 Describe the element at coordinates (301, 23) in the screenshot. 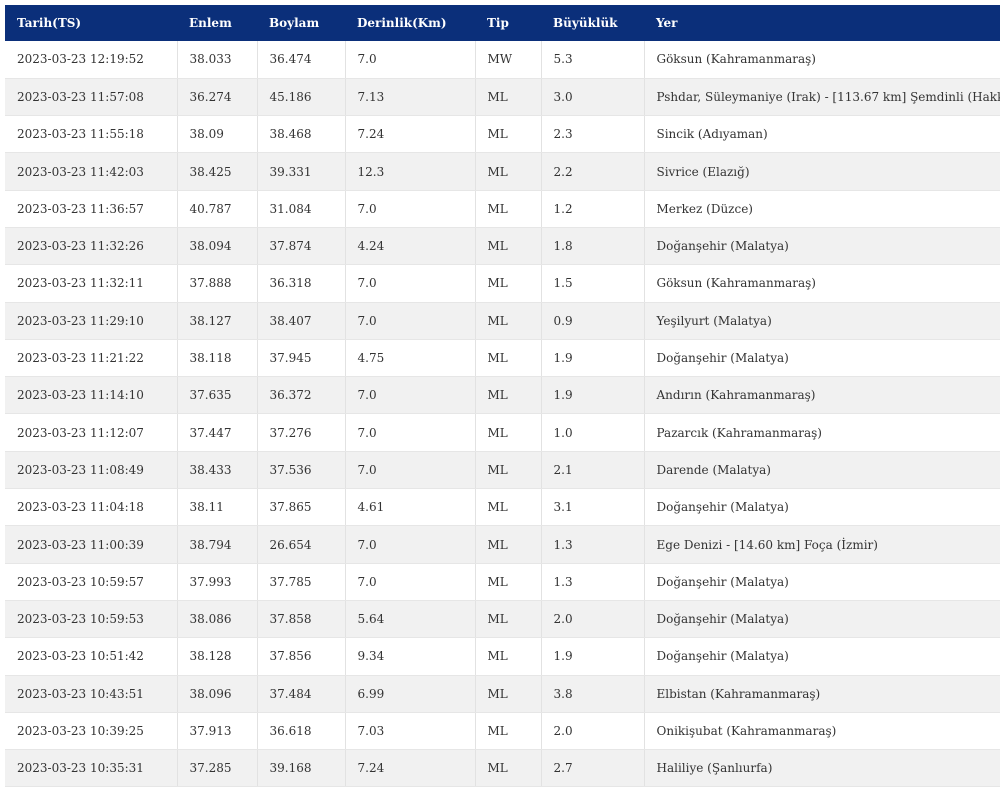

I see `column-header-longitude: Boylam` at that location.